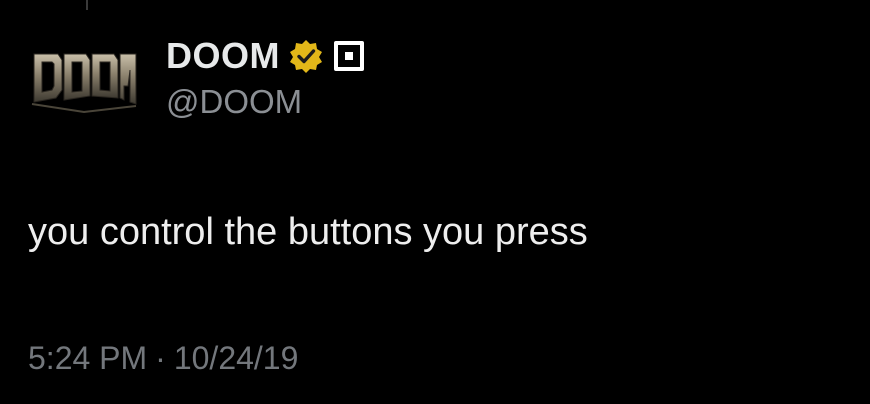 The image size is (870, 404). What do you see at coordinates (223, 56) in the screenshot?
I see `display-name: DOOM` at bounding box center [223, 56].